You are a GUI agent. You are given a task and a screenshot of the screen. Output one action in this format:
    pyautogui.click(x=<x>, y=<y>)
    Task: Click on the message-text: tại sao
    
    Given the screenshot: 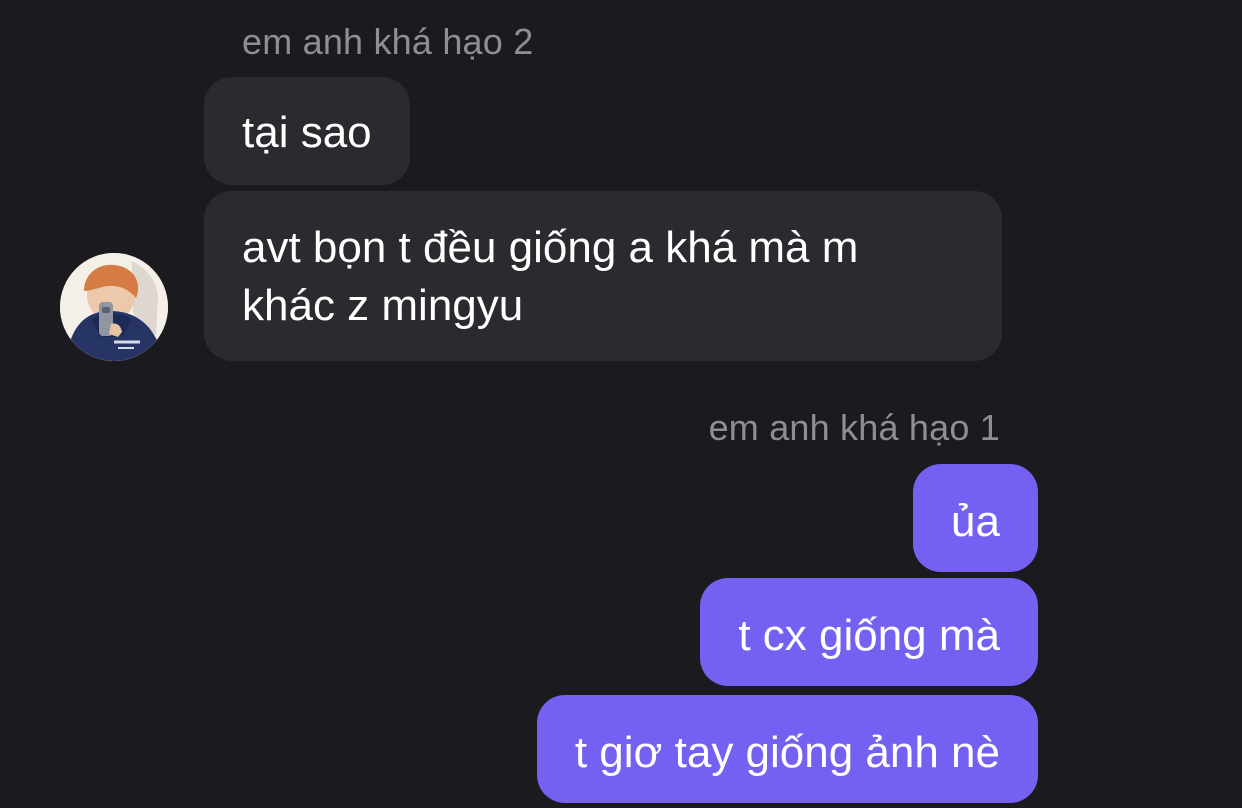 What is the action you would take?
    pyautogui.click(x=307, y=132)
    